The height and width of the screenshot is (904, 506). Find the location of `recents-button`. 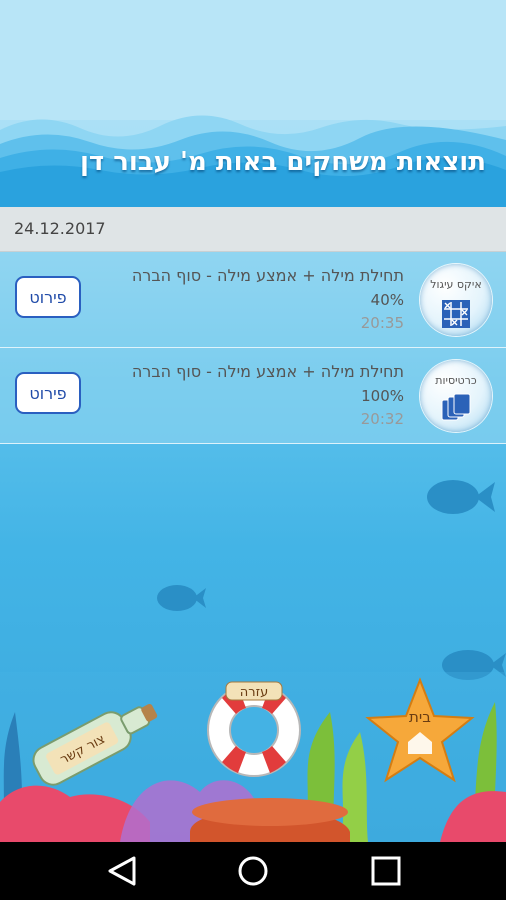

recents-button is located at coordinates (386, 871).